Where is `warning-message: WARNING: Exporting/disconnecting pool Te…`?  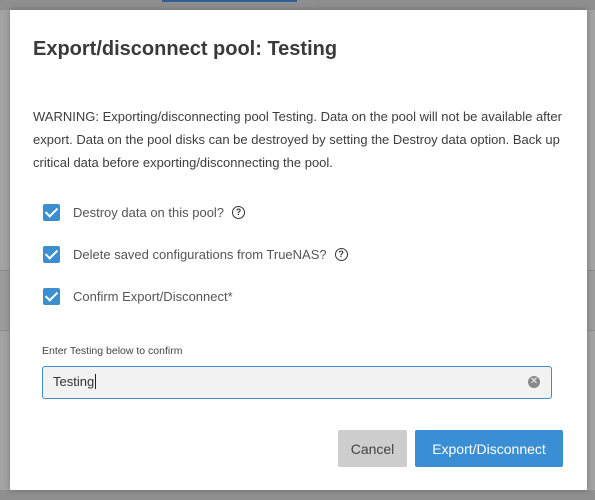
warning-message: WARNING: Exporting/disconnecting pool Te… is located at coordinates (297, 139).